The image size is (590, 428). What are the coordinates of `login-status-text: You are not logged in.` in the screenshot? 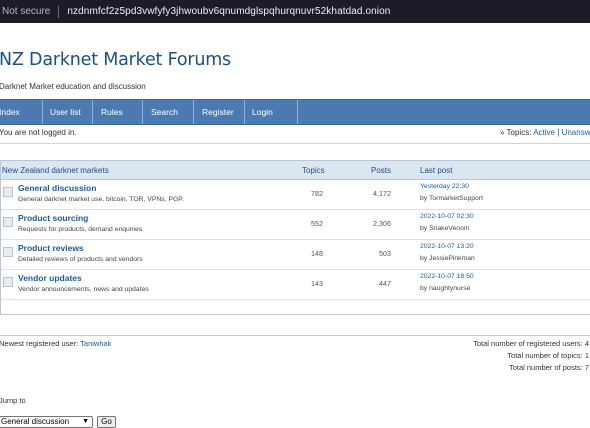 It's located at (38, 132).